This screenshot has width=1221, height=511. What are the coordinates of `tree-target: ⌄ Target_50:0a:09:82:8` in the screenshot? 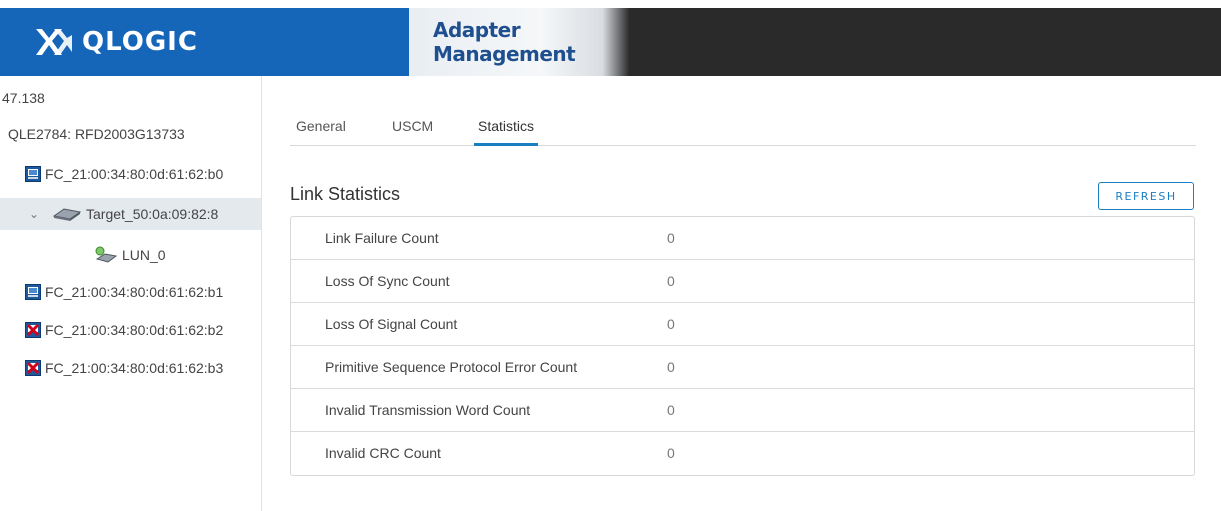 It's located at (130, 214).